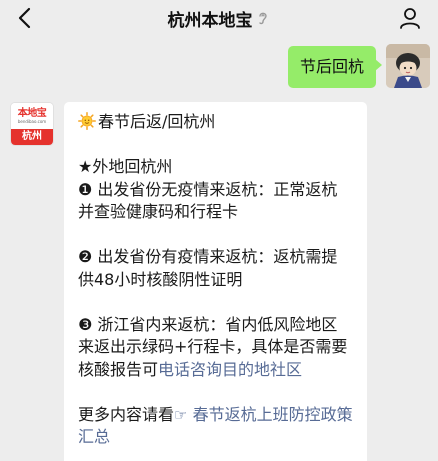  I want to click on reply-more-text: 更多内容请看, so click(126, 414).